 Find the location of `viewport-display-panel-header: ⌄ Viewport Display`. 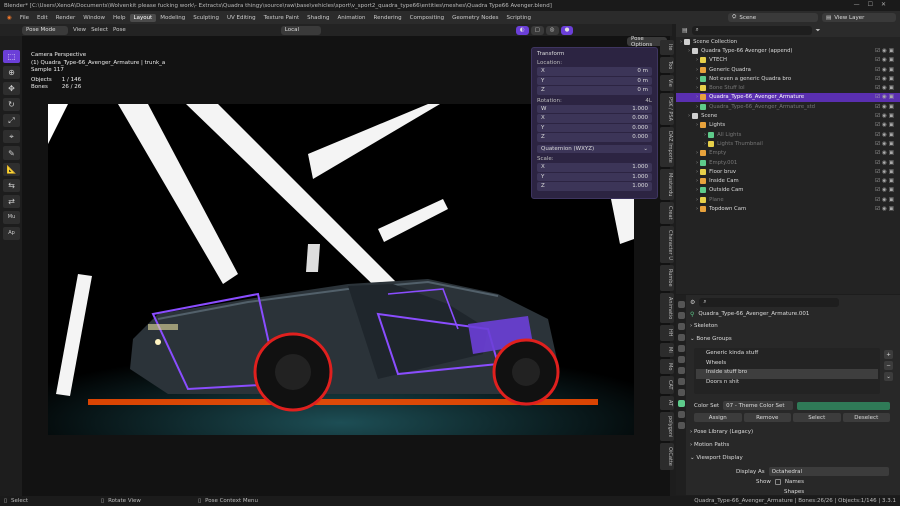

viewport-display-panel-header: ⌄ Viewport Display is located at coordinates (716, 458).